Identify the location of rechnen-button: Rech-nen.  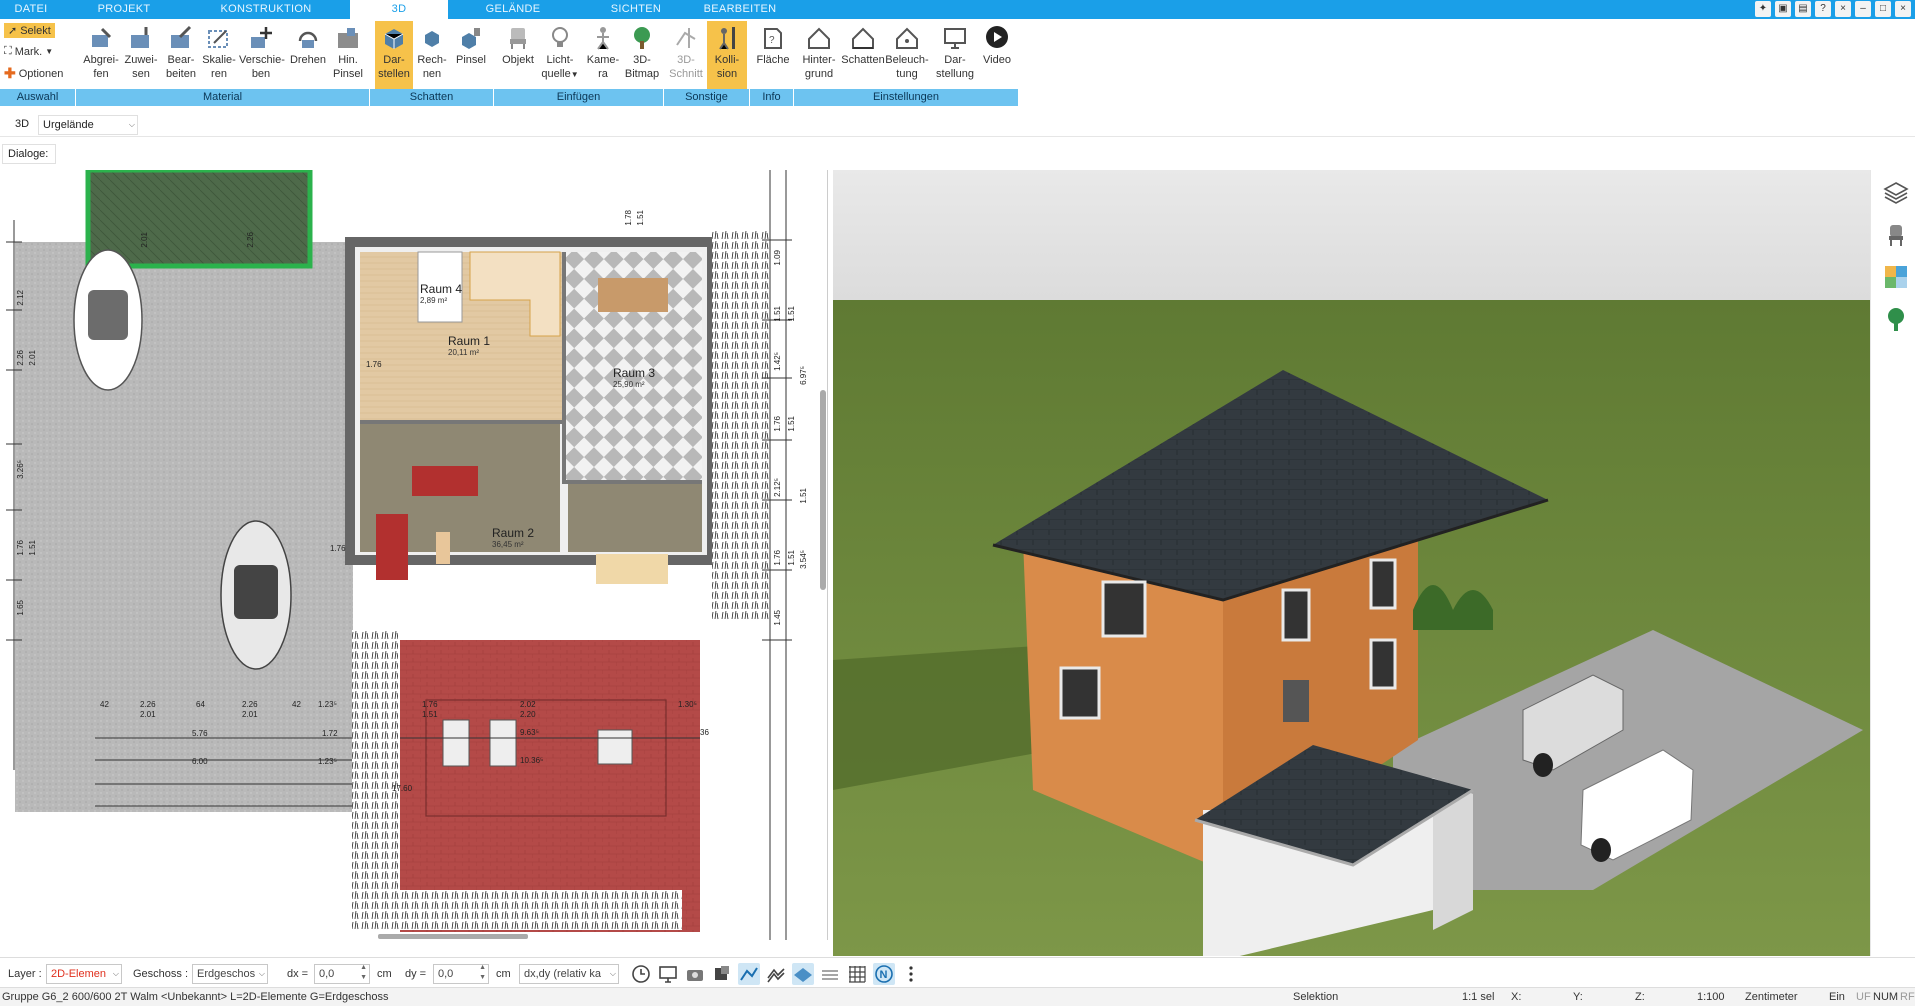
(432, 55).